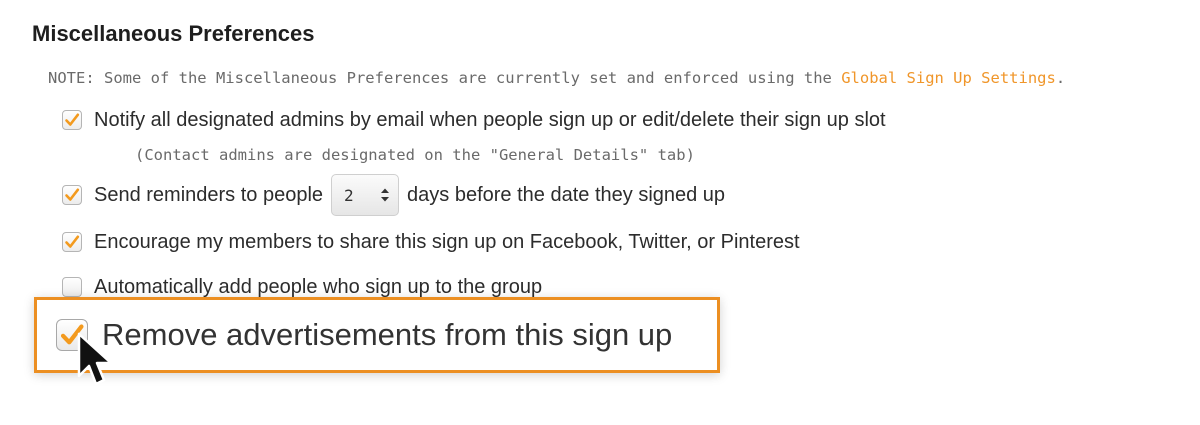  I want to click on reminders-label-after: days before the date they signed up, so click(566, 194).